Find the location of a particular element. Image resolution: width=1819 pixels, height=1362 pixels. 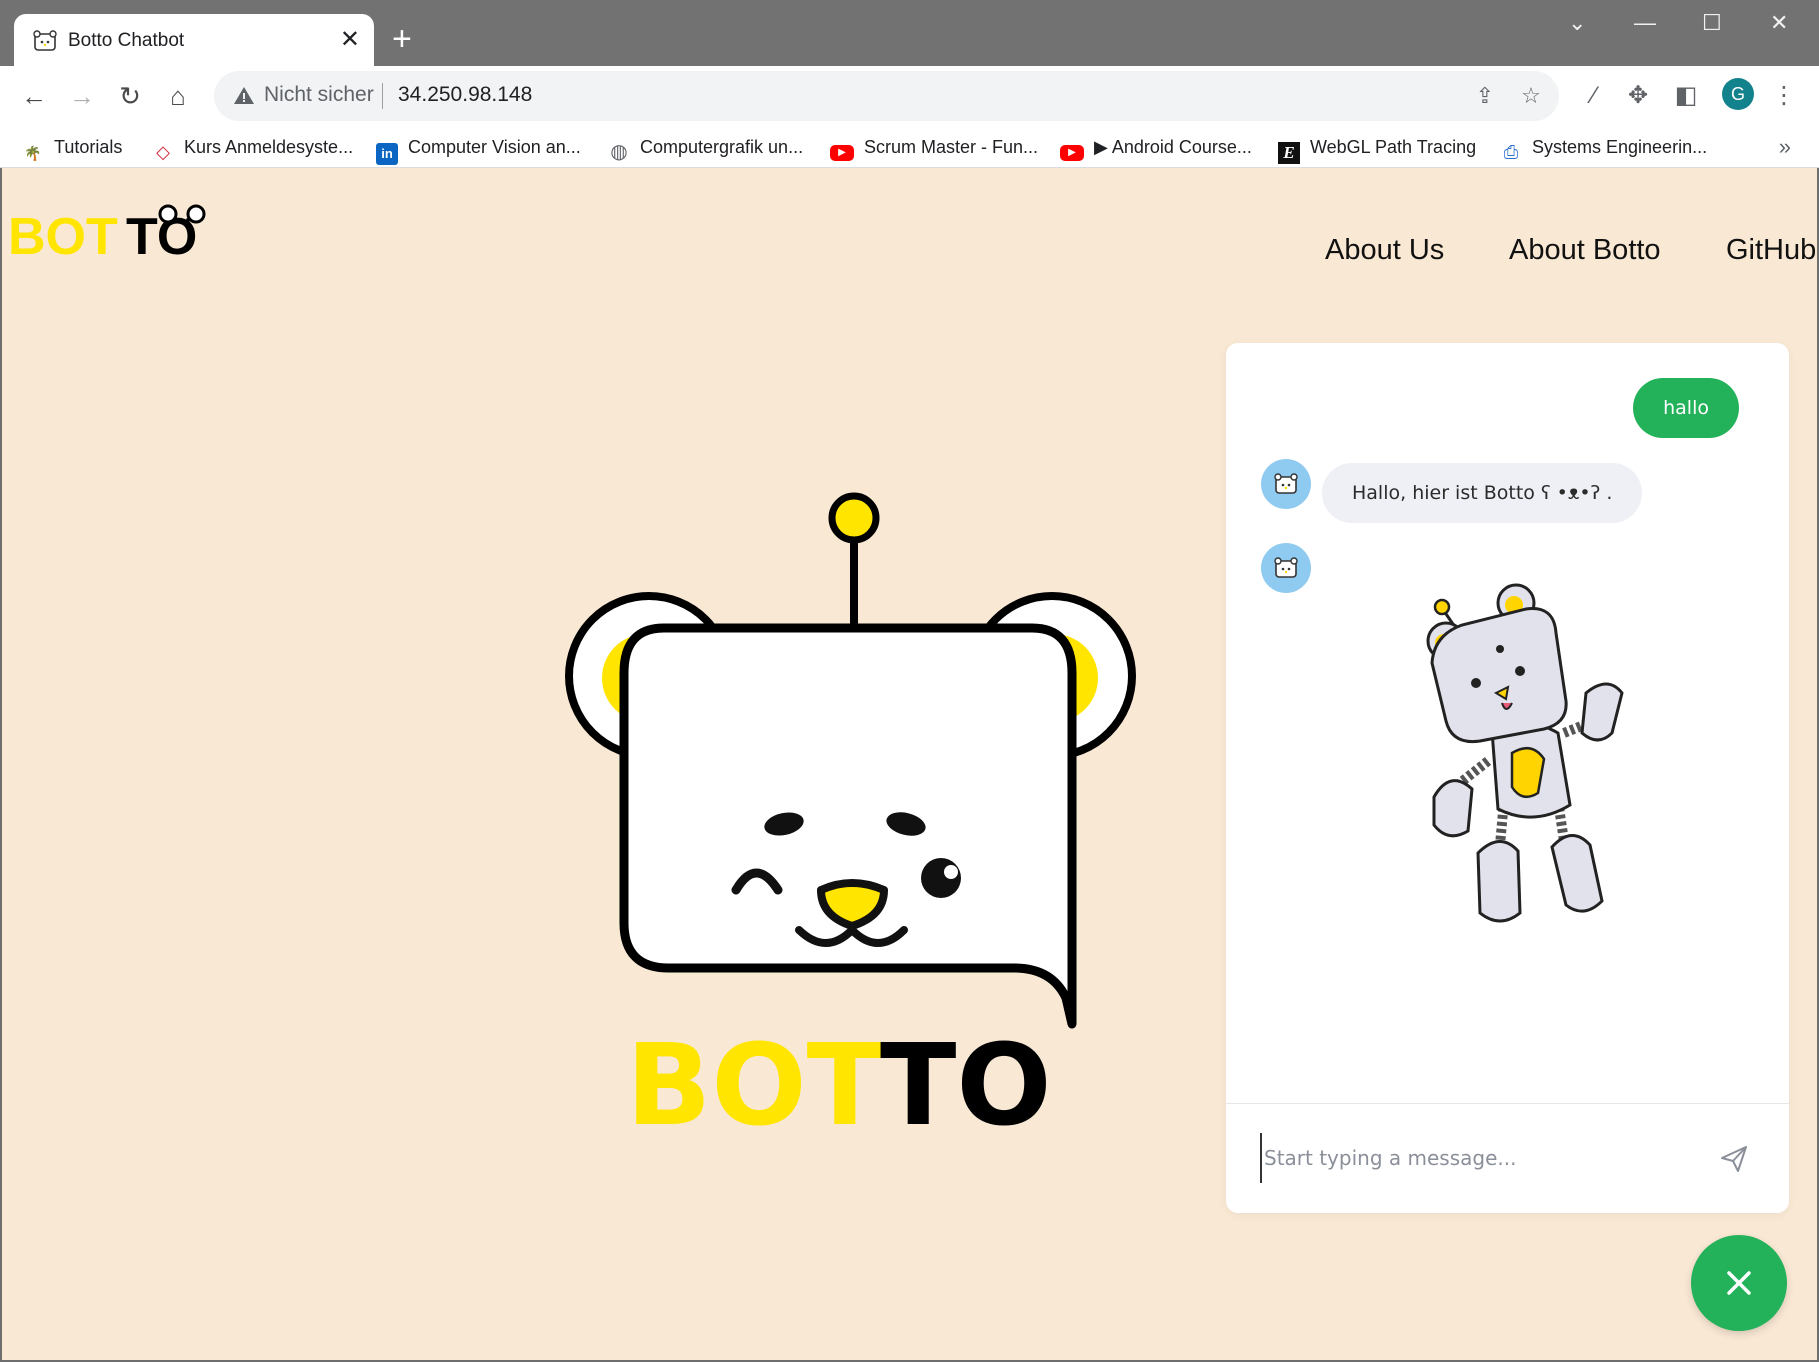

document-icon: ⎙ is located at coordinates (1511, 152).